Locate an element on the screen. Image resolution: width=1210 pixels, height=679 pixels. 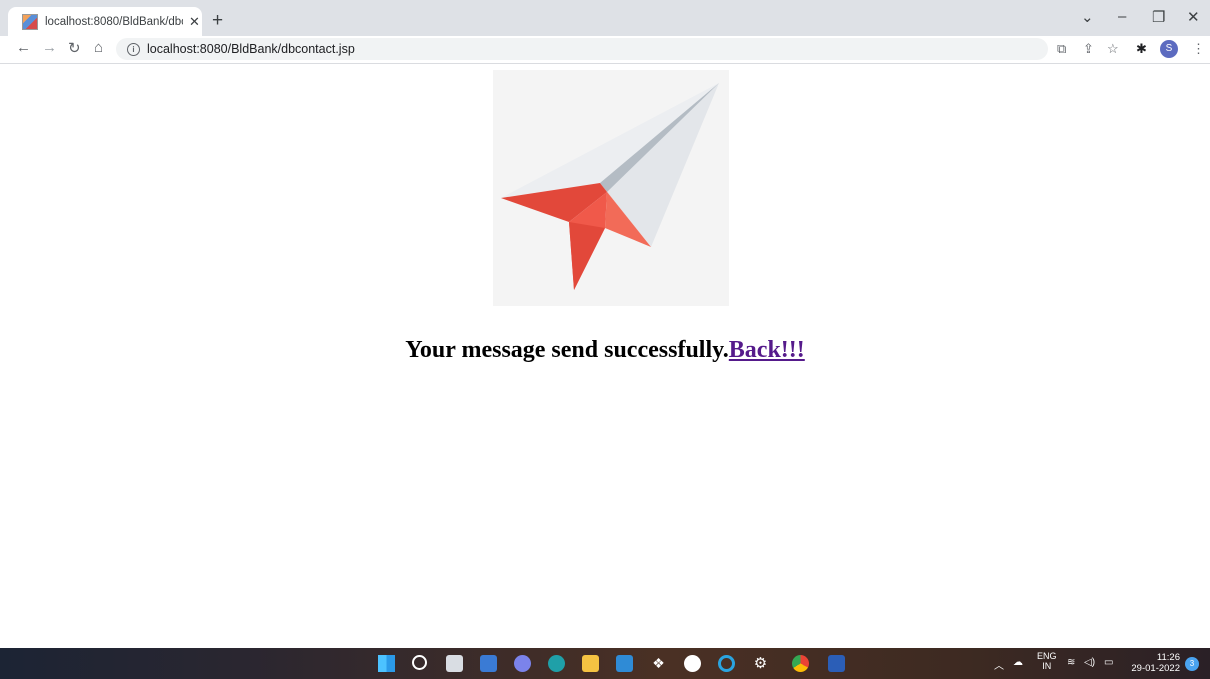
store-icon is located at coordinates (624, 663).